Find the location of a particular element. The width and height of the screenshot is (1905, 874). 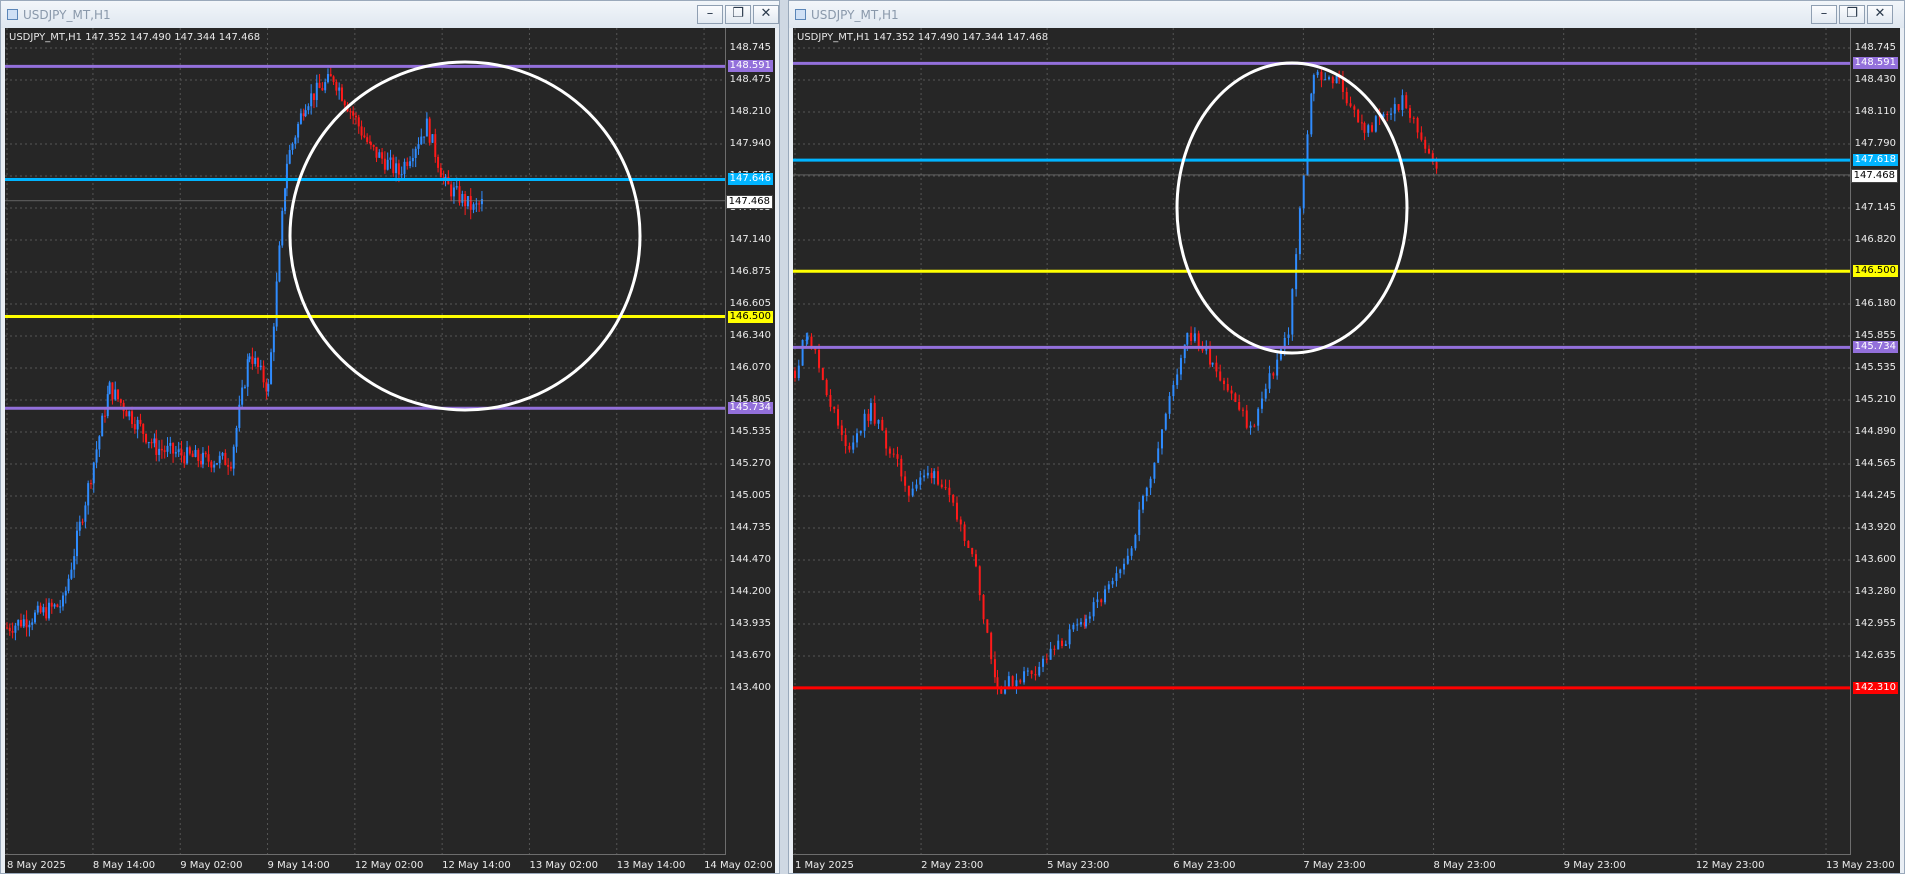

time-tick-label: 5 May 23:00 is located at coordinates (1078, 865).